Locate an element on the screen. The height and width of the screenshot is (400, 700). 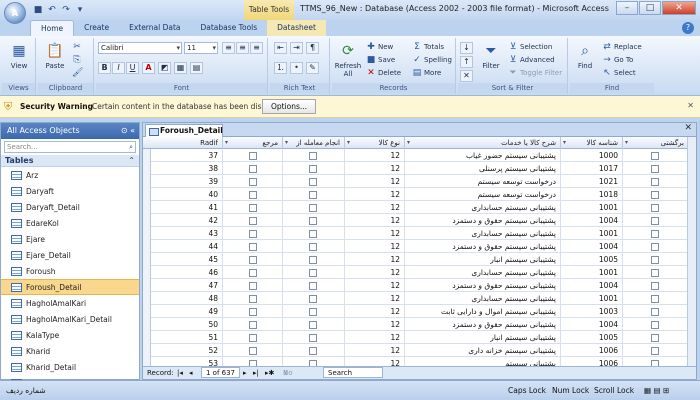
tab-foroush-detail: Foroush_Detail is located at coordinates (184, 130).